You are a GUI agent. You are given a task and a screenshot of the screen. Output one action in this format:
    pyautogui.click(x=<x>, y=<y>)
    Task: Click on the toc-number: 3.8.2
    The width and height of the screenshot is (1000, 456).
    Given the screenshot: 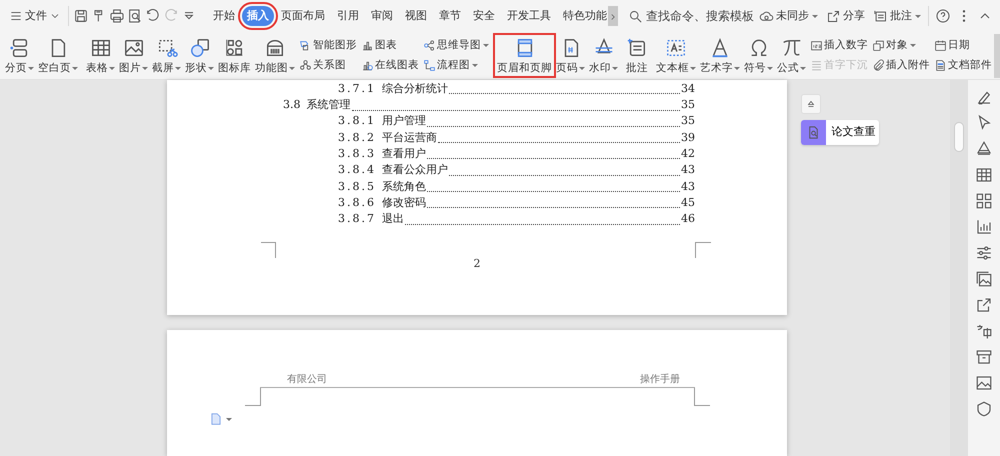 What is the action you would take?
    pyautogui.click(x=357, y=138)
    